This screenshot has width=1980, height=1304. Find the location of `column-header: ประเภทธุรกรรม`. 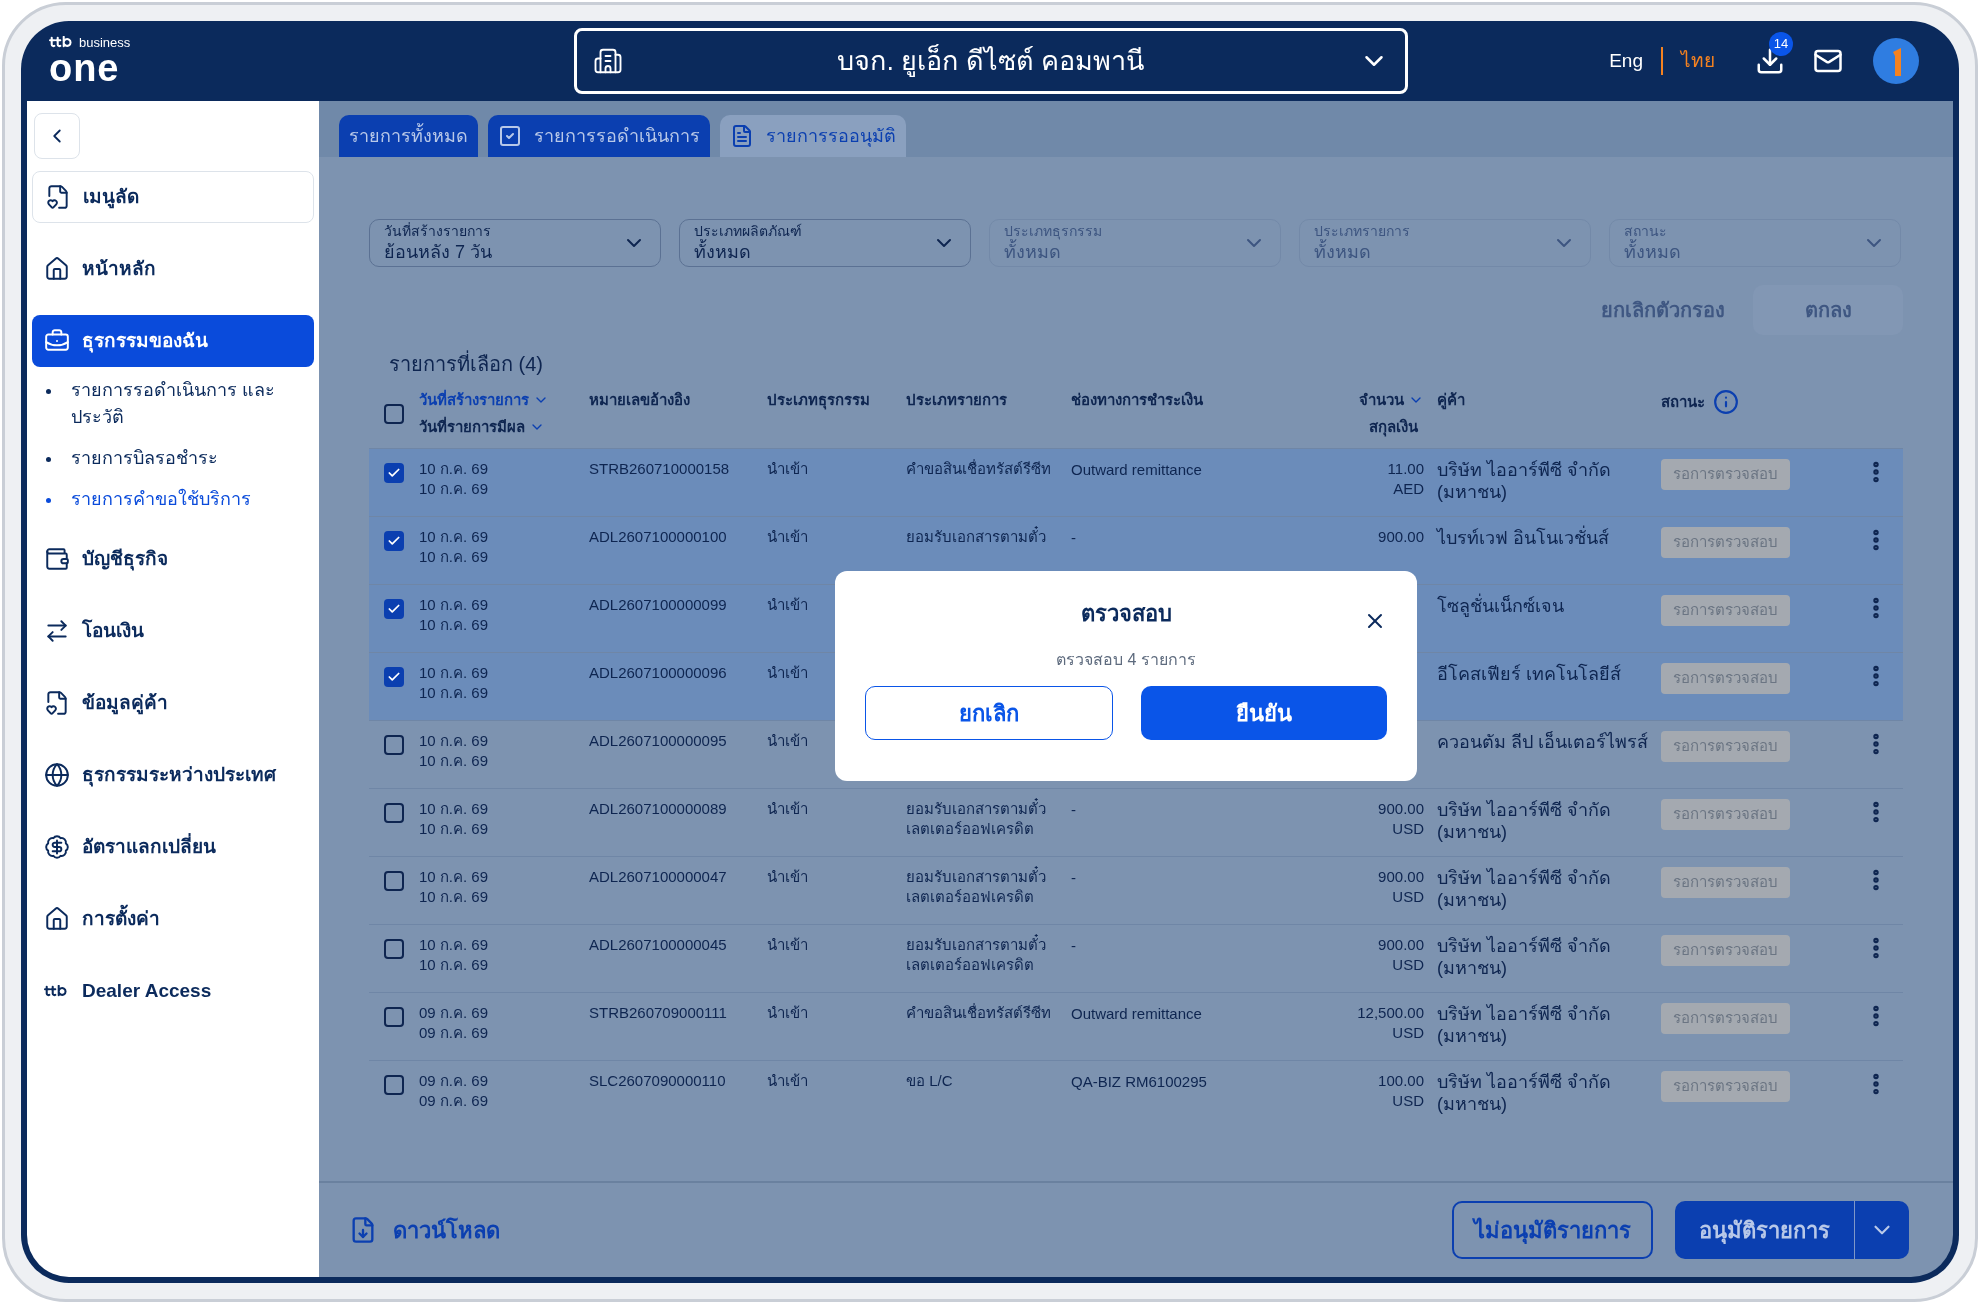

column-header: ประเภทธุรกรรม is located at coordinates (819, 401).